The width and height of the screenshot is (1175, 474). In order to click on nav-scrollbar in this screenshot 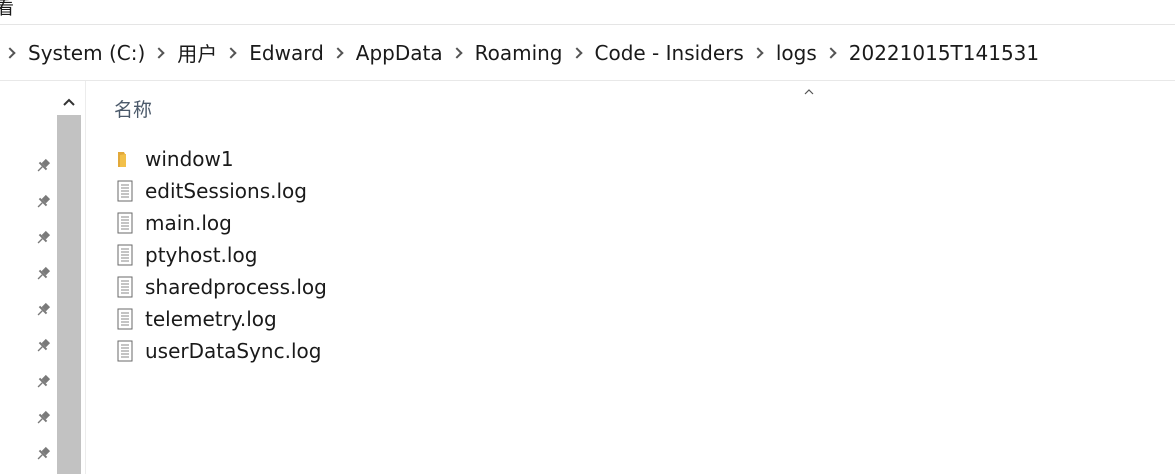, I will do `click(69, 277)`.